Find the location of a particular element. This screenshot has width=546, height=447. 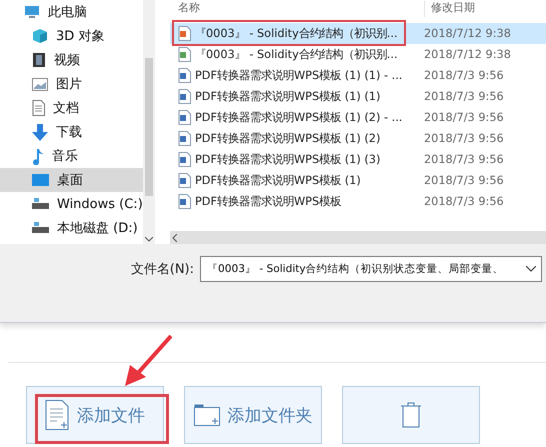

dropdown-caret-icon is located at coordinates (531, 269).